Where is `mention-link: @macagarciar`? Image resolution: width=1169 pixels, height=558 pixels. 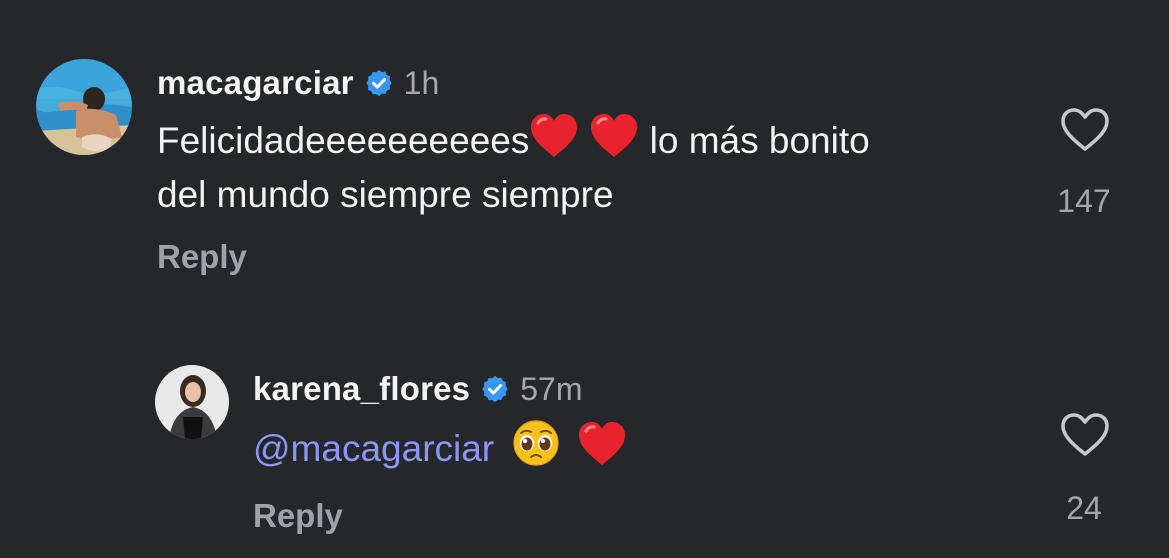 mention-link: @macagarciar is located at coordinates (373, 448).